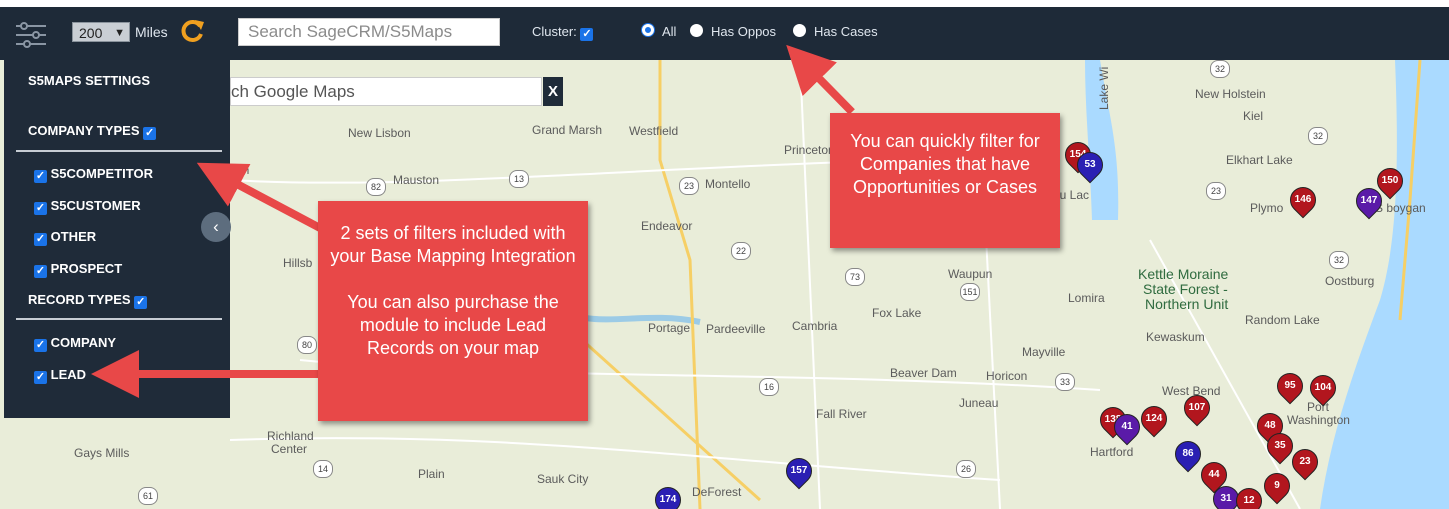 The image size is (1449, 509). What do you see at coordinates (846, 31) in the screenshot?
I see `filter-cases-label: Has Cases` at bounding box center [846, 31].